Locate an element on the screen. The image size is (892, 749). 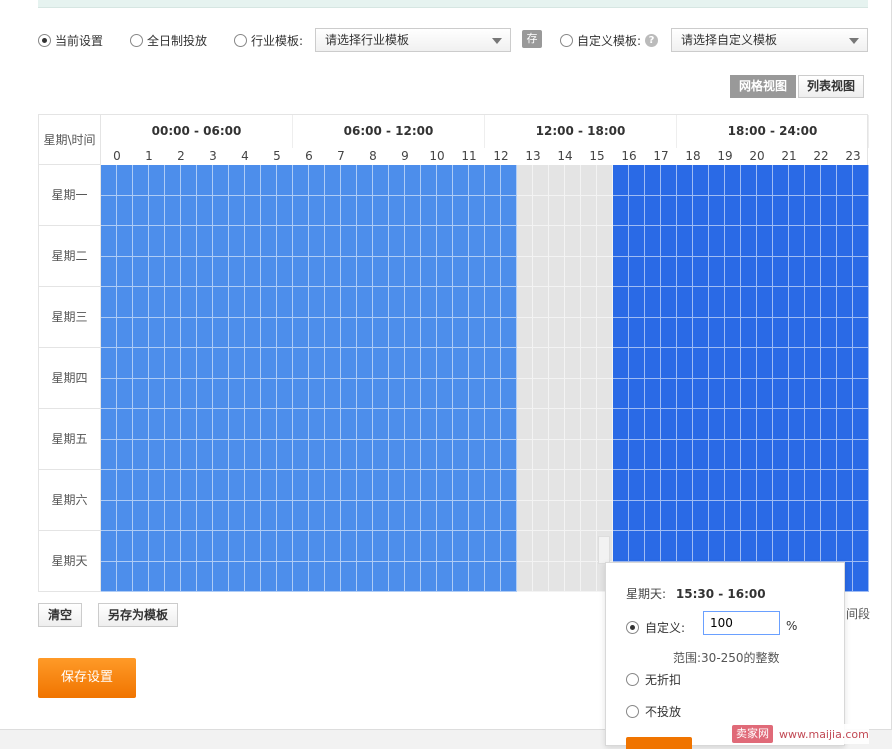
day-row-header: 星期五 is located at coordinates (70, 439).